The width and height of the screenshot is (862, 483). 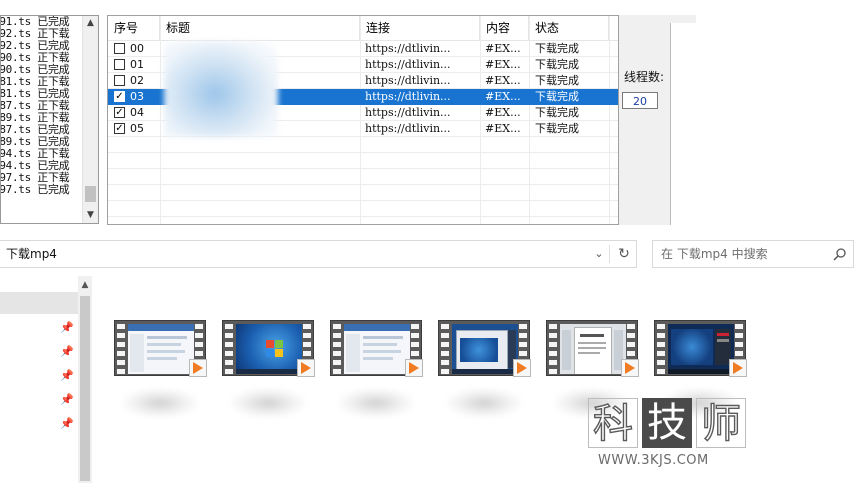 What do you see at coordinates (569, 28) in the screenshot?
I see `col-header-status: 状态` at bounding box center [569, 28].